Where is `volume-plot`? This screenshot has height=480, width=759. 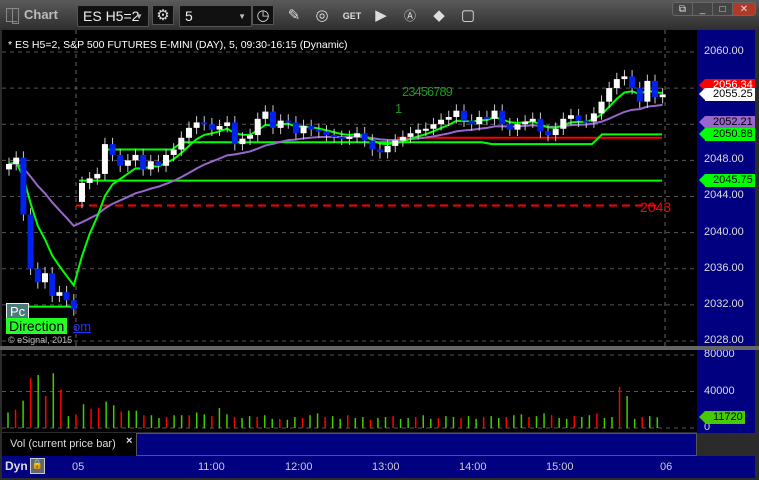
volume-plot is located at coordinates (349, 391).